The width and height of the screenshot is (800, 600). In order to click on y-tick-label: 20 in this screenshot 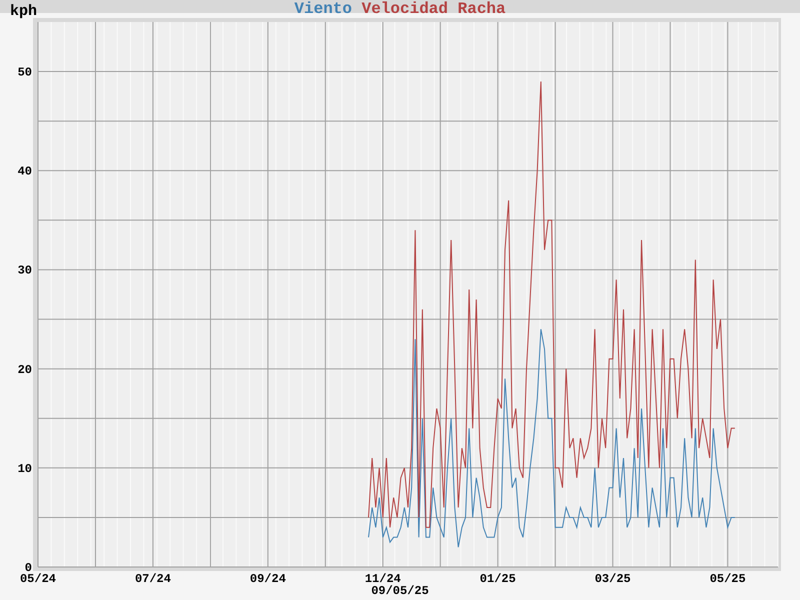, I will do `click(25, 369)`.